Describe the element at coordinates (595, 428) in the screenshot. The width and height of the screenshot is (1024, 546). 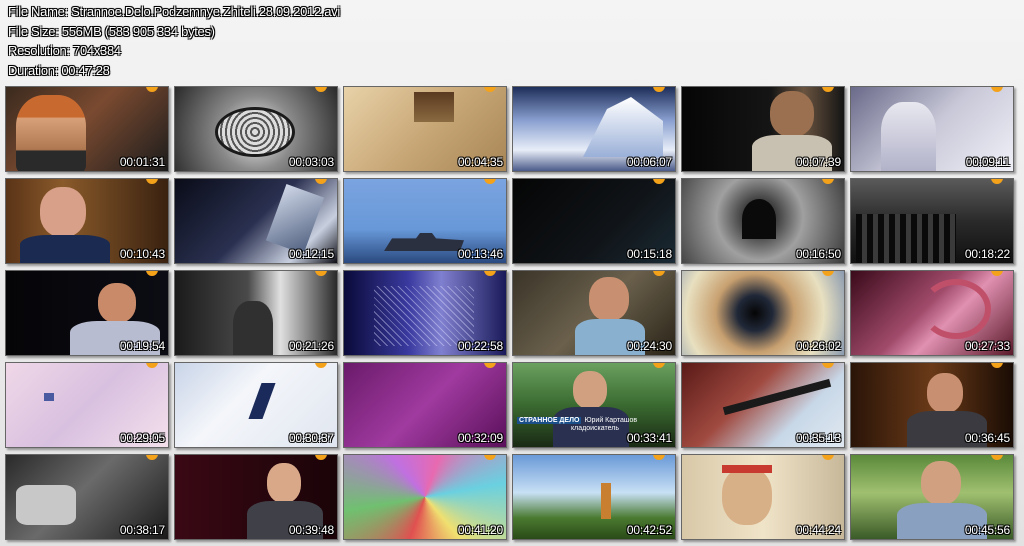
I see `lower-third-title: кладоискатель` at that location.